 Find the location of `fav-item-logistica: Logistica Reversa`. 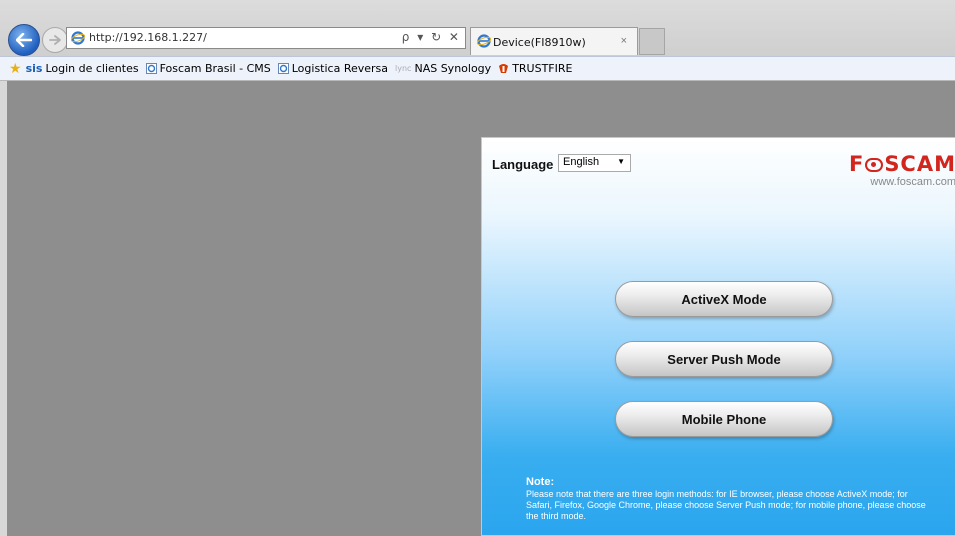

fav-item-logistica: Logistica Reversa is located at coordinates (332, 68).